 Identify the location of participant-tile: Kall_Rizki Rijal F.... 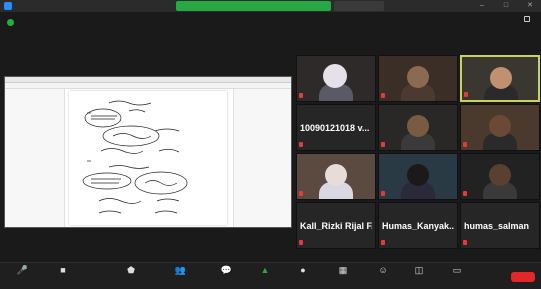
(336, 225).